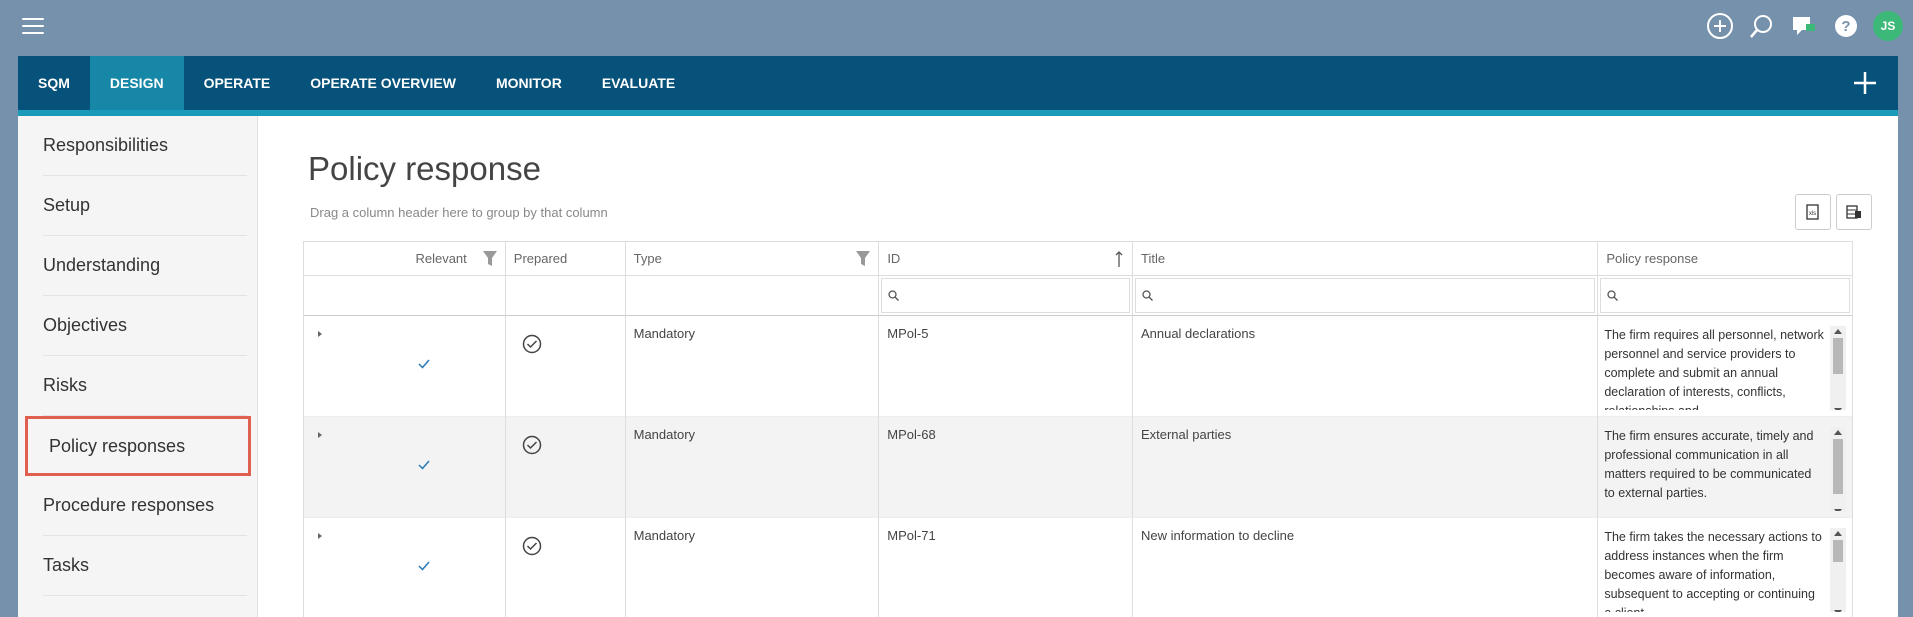 This screenshot has height=617, width=1913. What do you see at coordinates (565, 296) in the screenshot?
I see `filter-cell-prepared` at bounding box center [565, 296].